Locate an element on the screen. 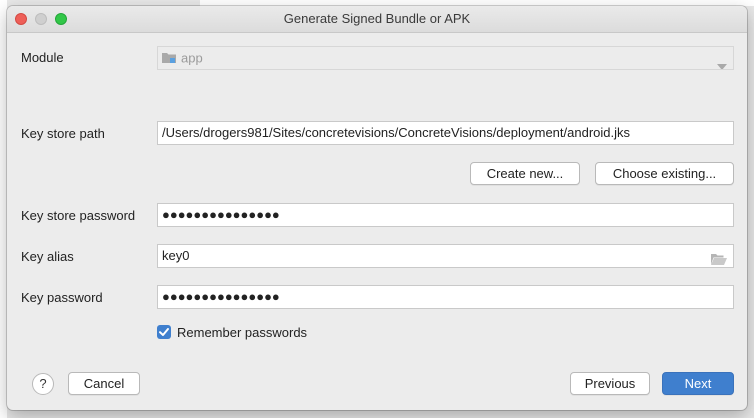  window-title: Generate Signed Bundle or APK is located at coordinates (377, 18).